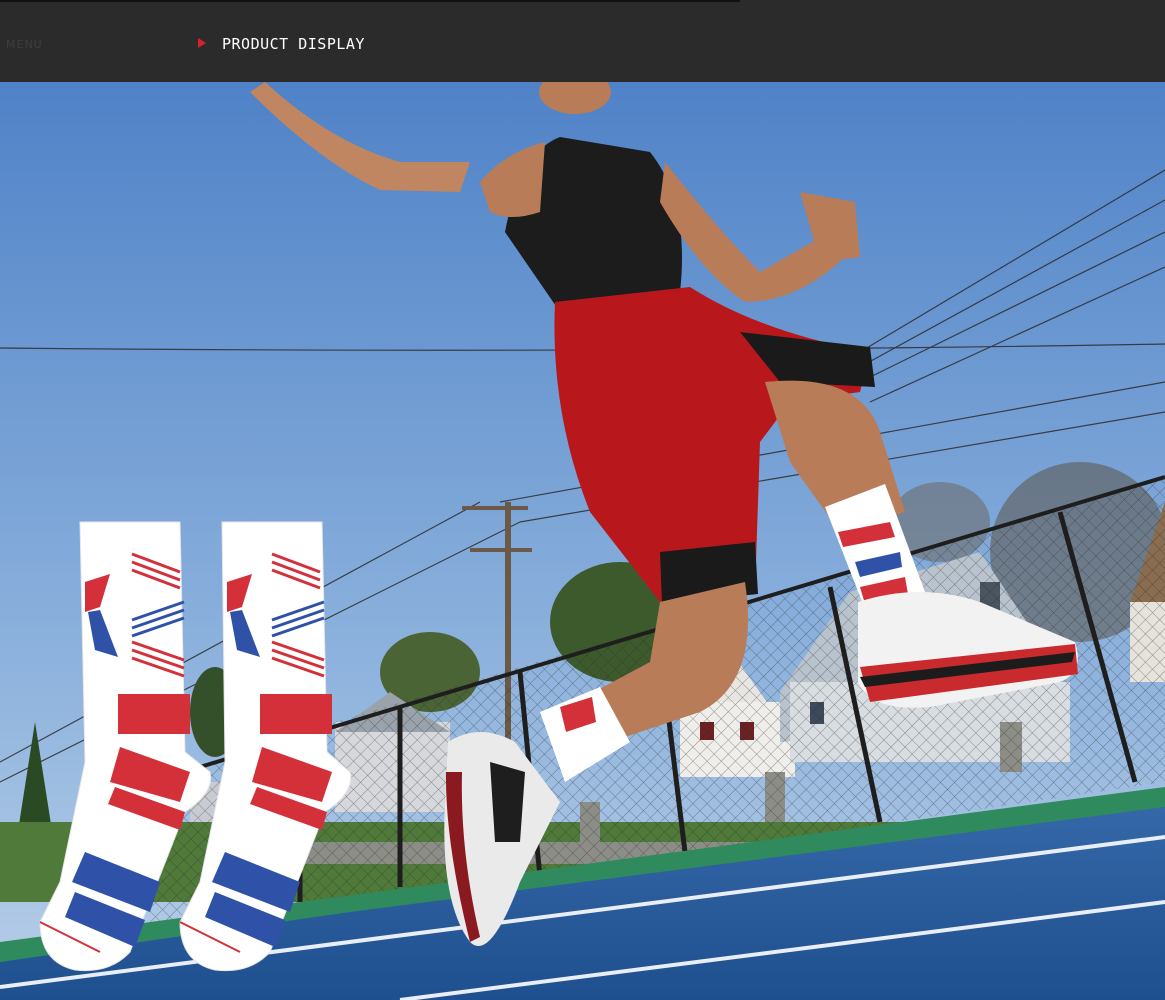  What do you see at coordinates (293, 44) in the screenshot?
I see `section-title: PRODUCT DISPLAY` at bounding box center [293, 44].